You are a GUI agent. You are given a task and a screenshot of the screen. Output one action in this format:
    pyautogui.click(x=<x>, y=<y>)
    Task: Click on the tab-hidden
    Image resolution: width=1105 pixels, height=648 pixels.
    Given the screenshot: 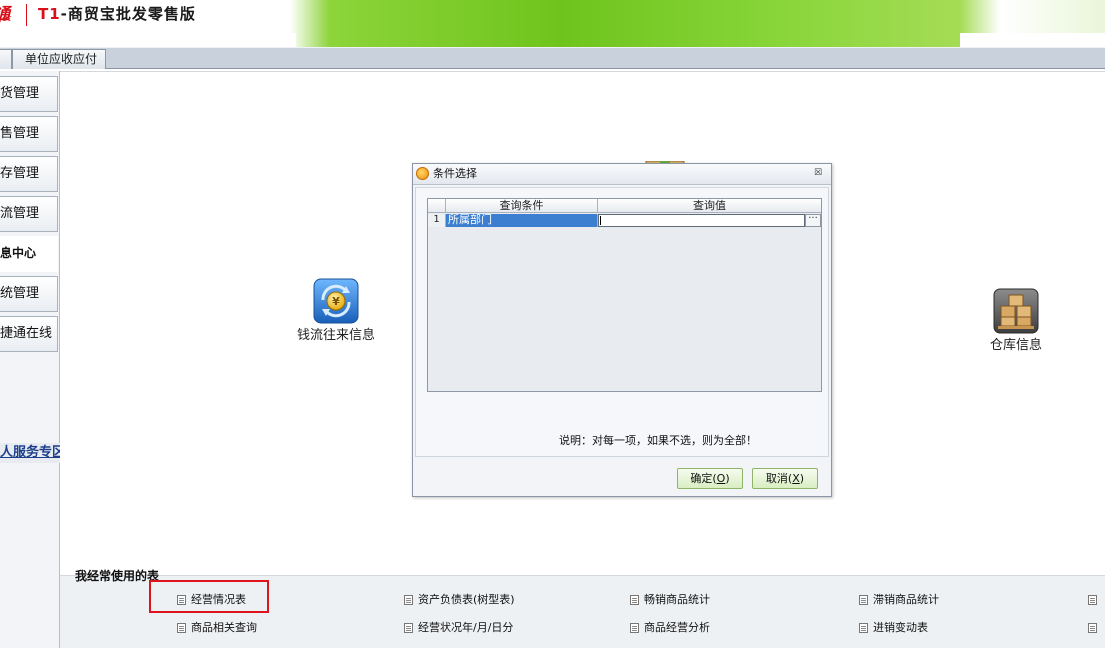 What is the action you would take?
    pyautogui.click(x=6, y=59)
    